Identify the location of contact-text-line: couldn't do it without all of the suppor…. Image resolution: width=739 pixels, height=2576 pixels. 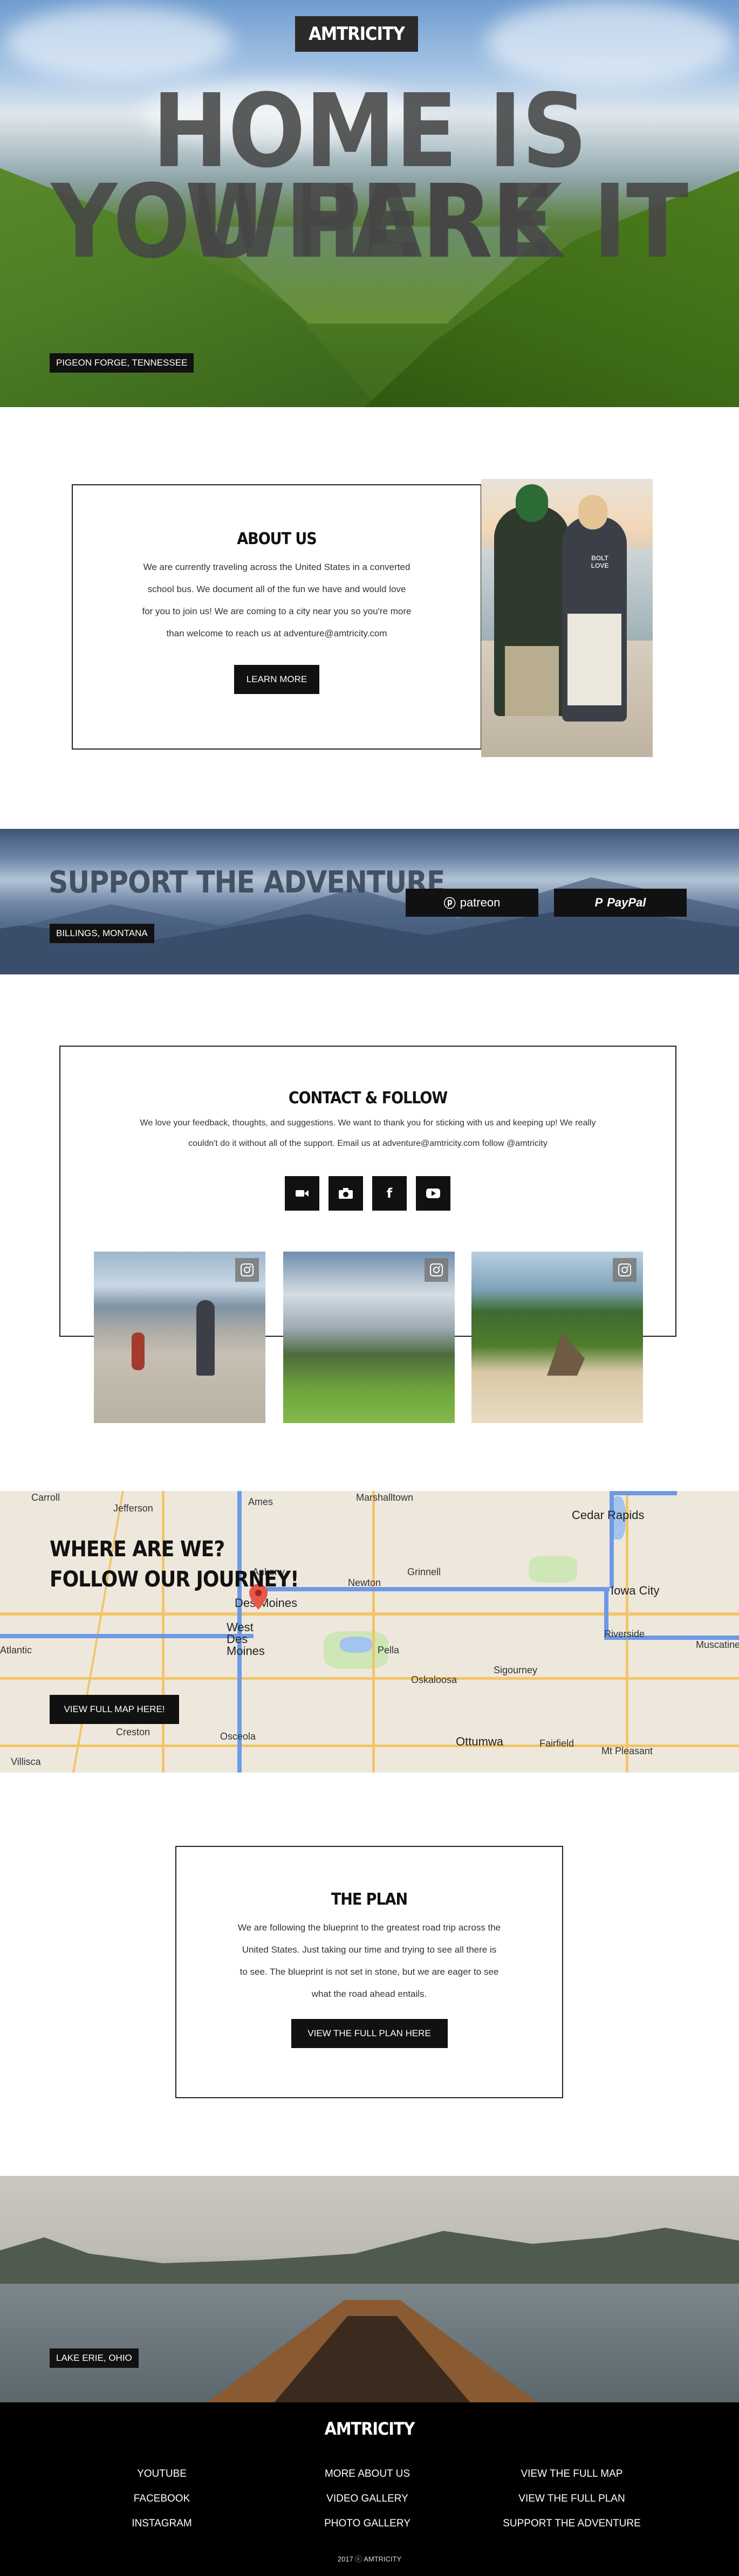
(368, 1143).